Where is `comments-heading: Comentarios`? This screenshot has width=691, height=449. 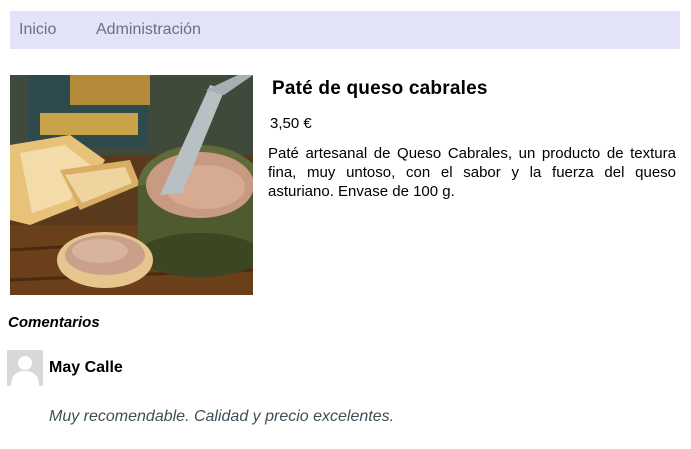
comments-heading: Comentarios is located at coordinates (54, 322).